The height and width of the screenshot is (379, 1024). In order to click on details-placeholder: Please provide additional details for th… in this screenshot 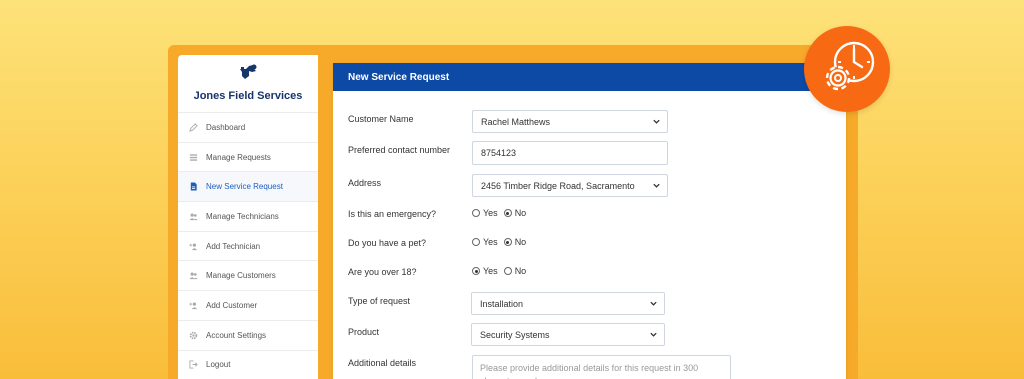, I will do `click(589, 371)`.